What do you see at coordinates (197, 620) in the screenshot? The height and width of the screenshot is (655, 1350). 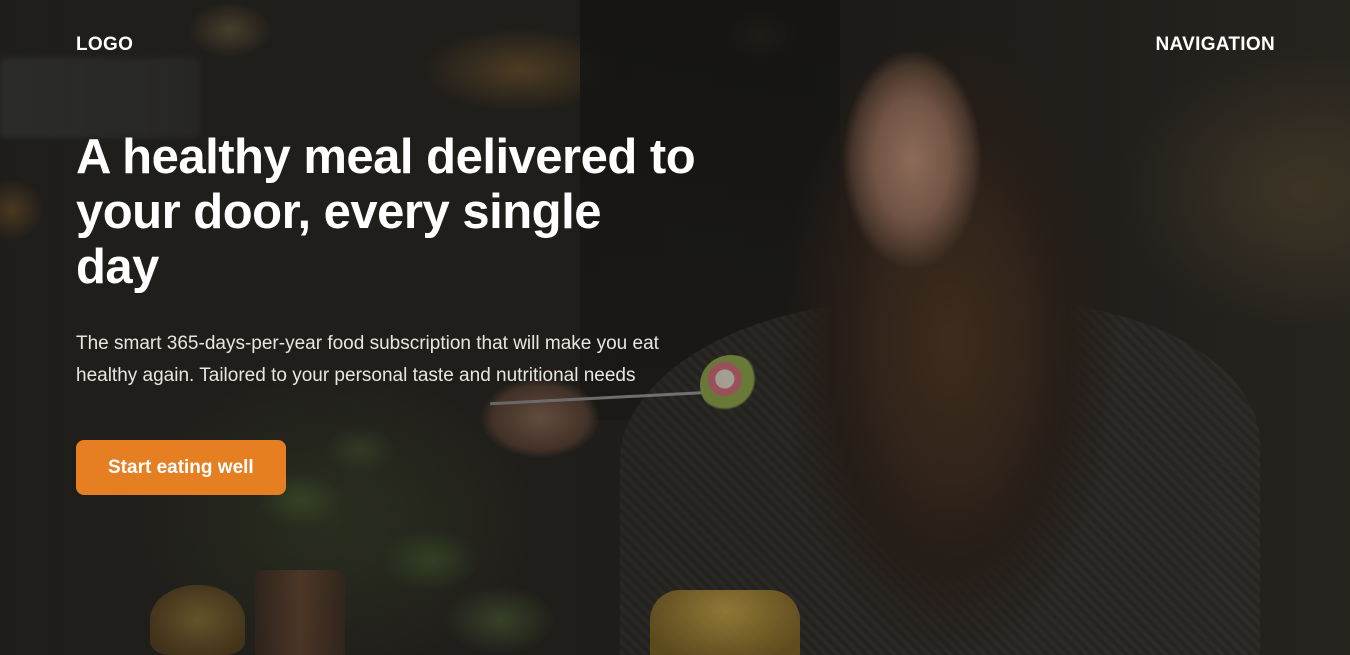 I see `lemon` at bounding box center [197, 620].